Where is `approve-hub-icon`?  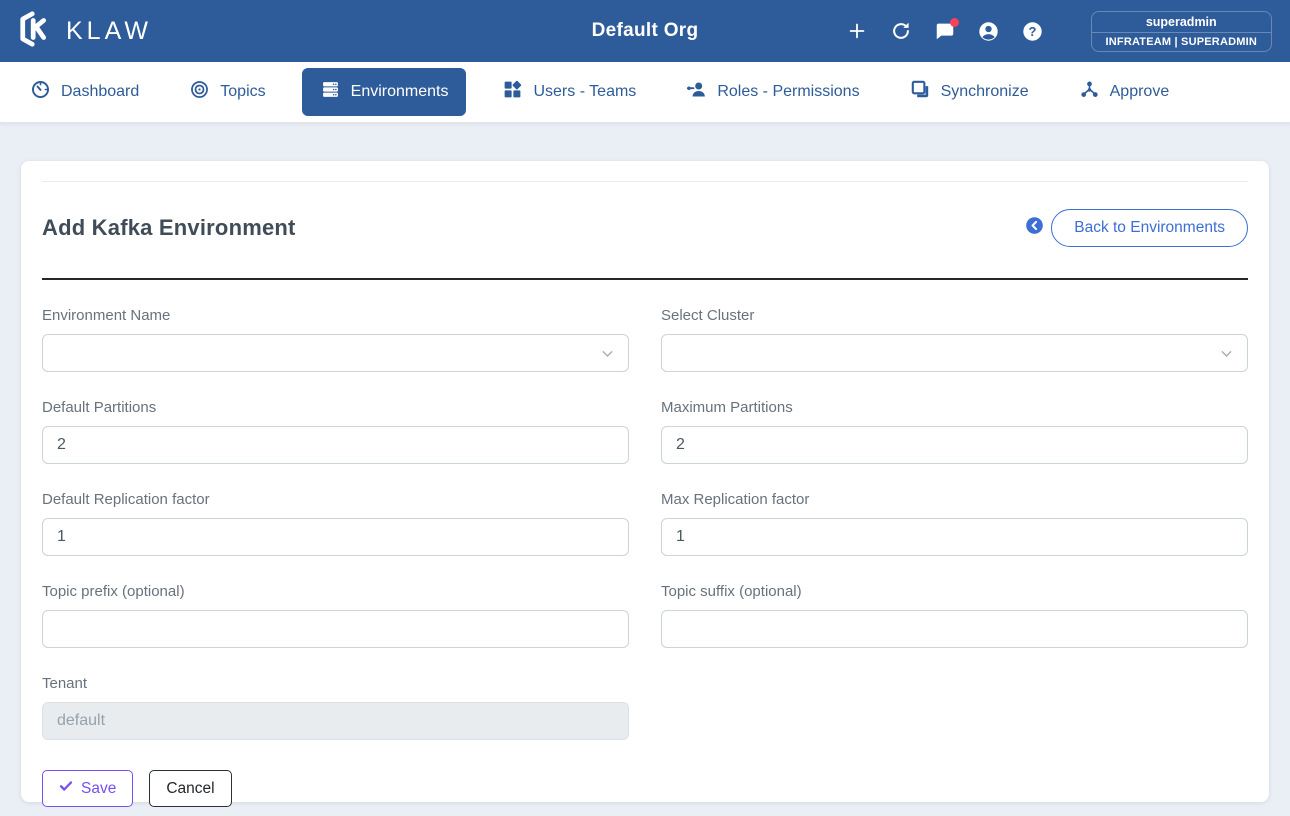
approve-hub-icon is located at coordinates (1089, 92).